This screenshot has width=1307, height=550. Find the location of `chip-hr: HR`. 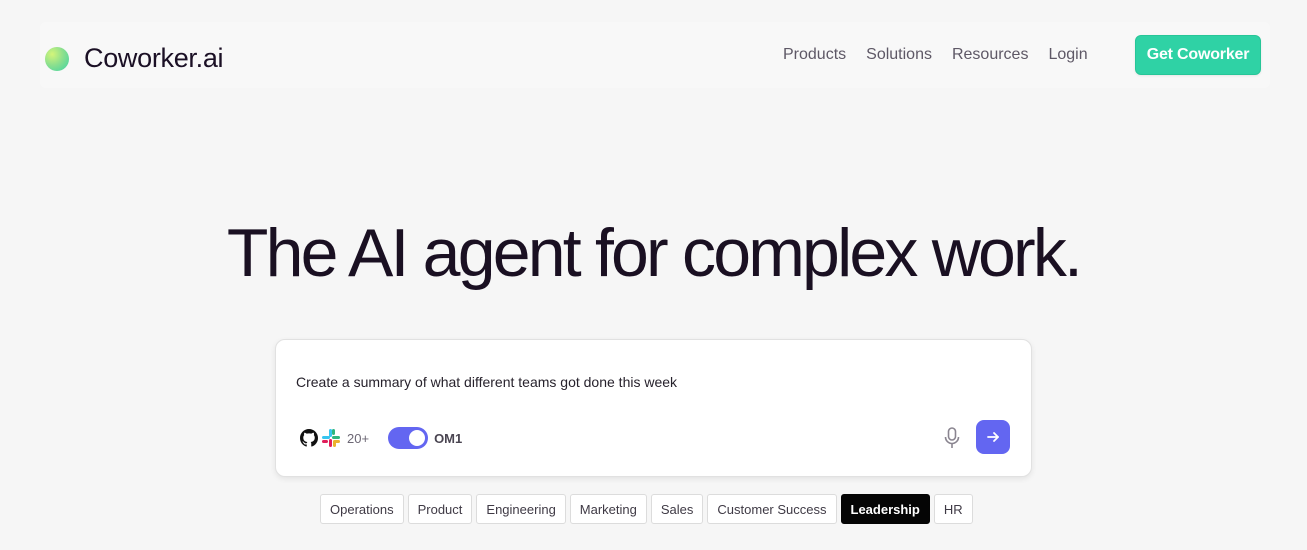

chip-hr: HR is located at coordinates (953, 509).